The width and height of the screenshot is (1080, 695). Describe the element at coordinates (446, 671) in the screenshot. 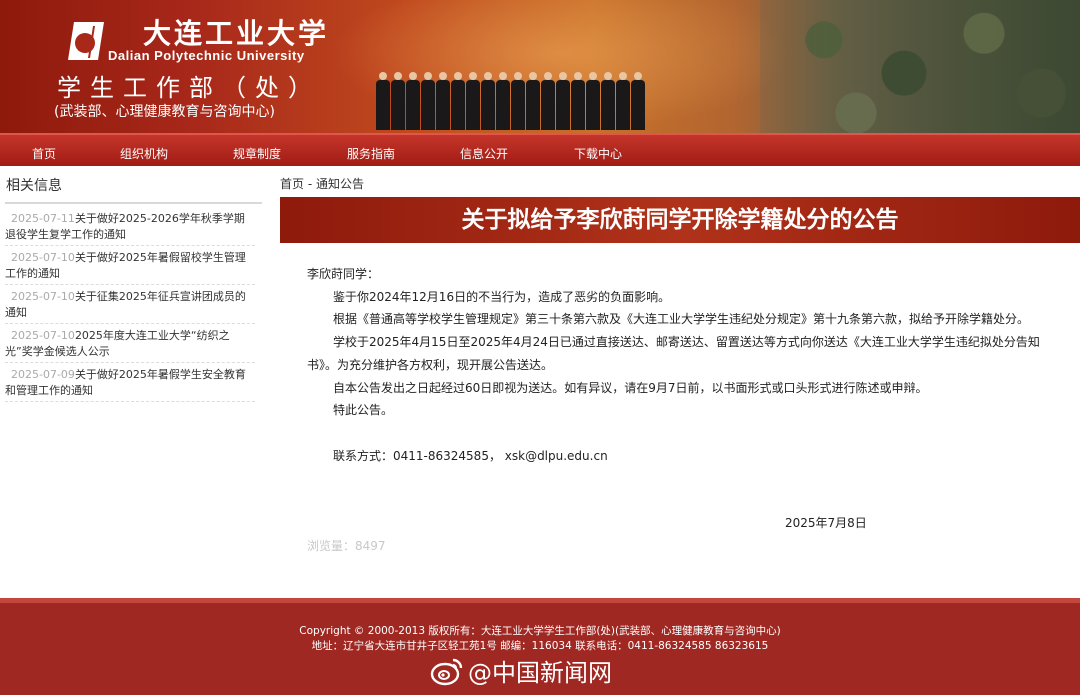

I see `weibo-icon` at that location.